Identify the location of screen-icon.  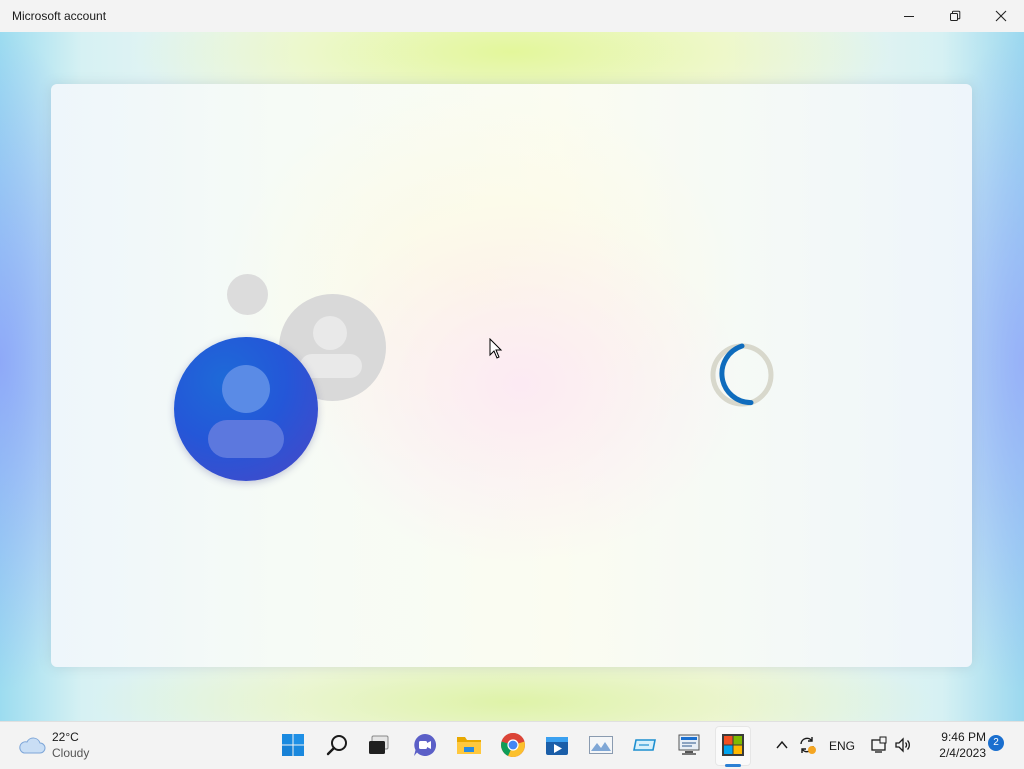
(644, 745).